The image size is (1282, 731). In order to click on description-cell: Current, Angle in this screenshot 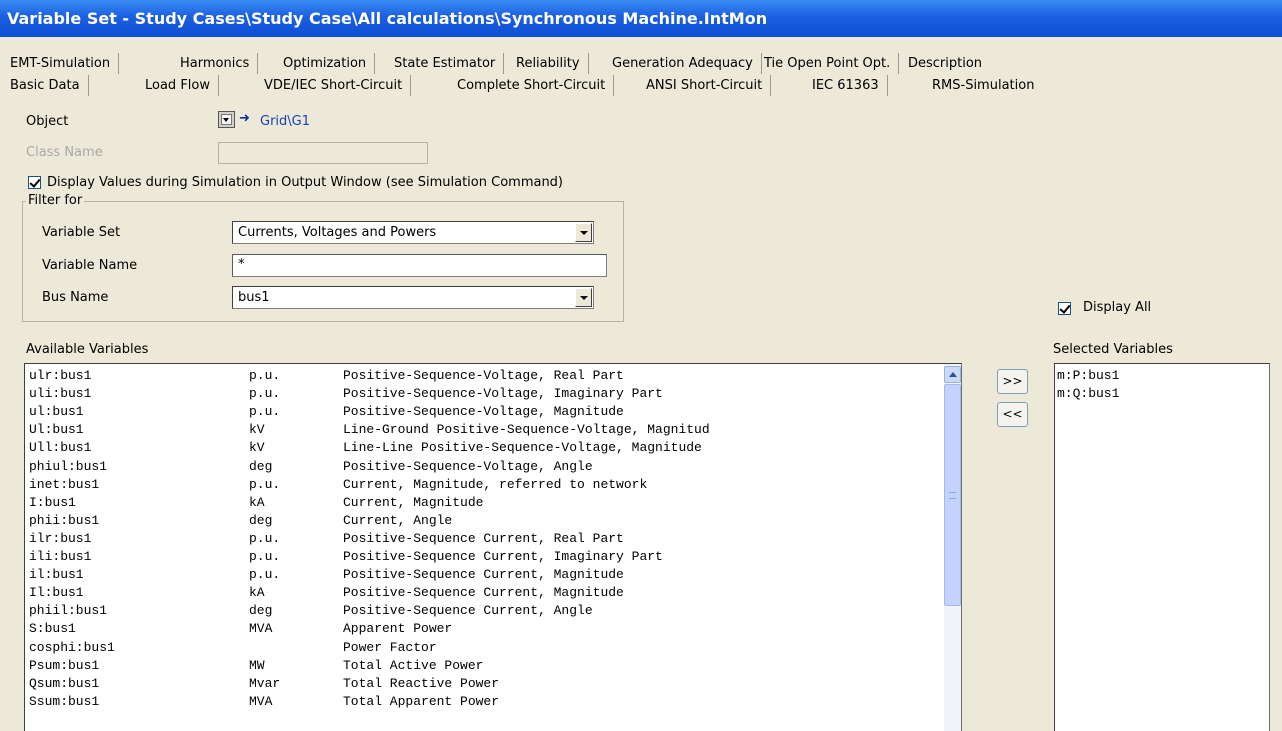, I will do `click(398, 520)`.